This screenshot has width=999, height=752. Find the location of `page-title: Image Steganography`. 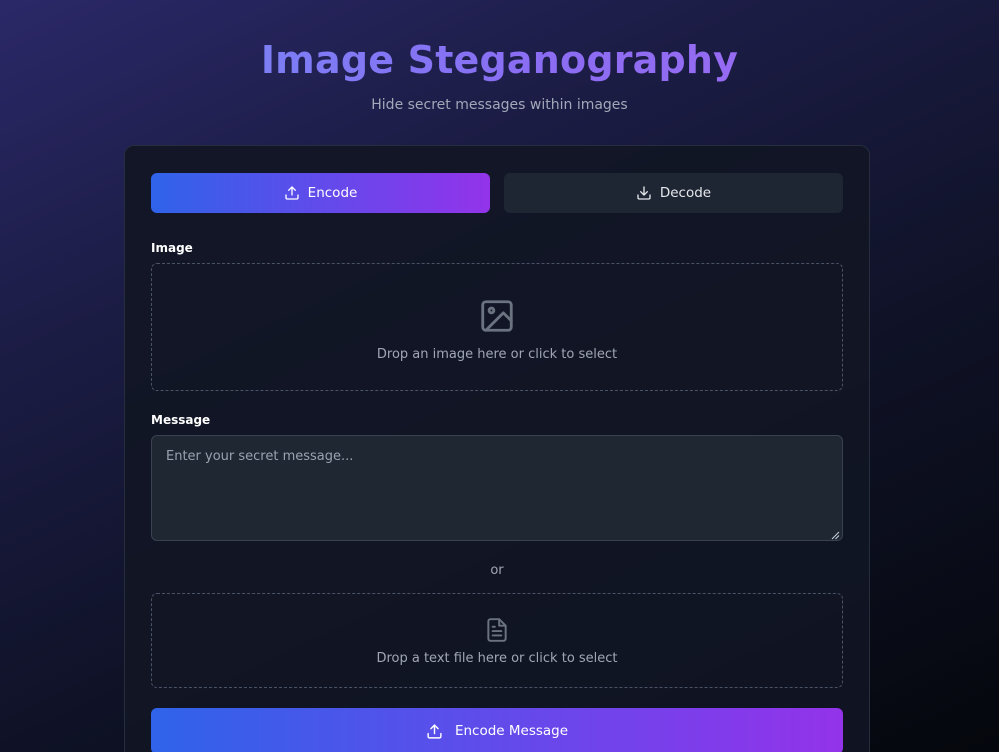

page-title: Image Steganography is located at coordinates (499, 60).